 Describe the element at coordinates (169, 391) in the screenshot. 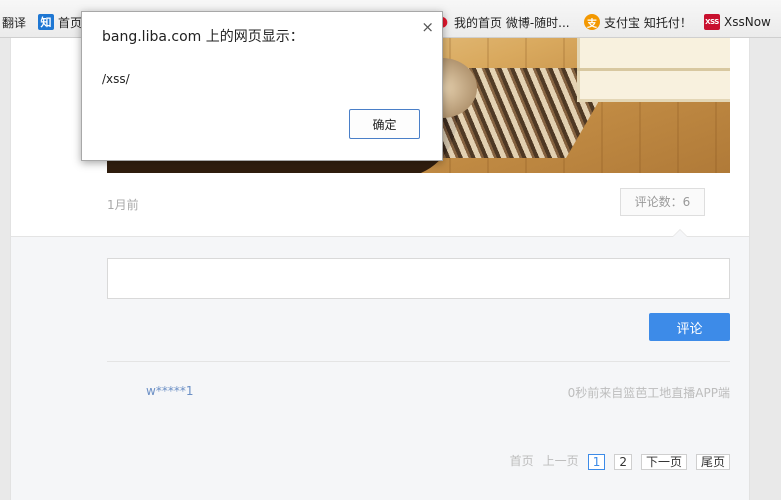

I see `comment-username: w*****1` at that location.